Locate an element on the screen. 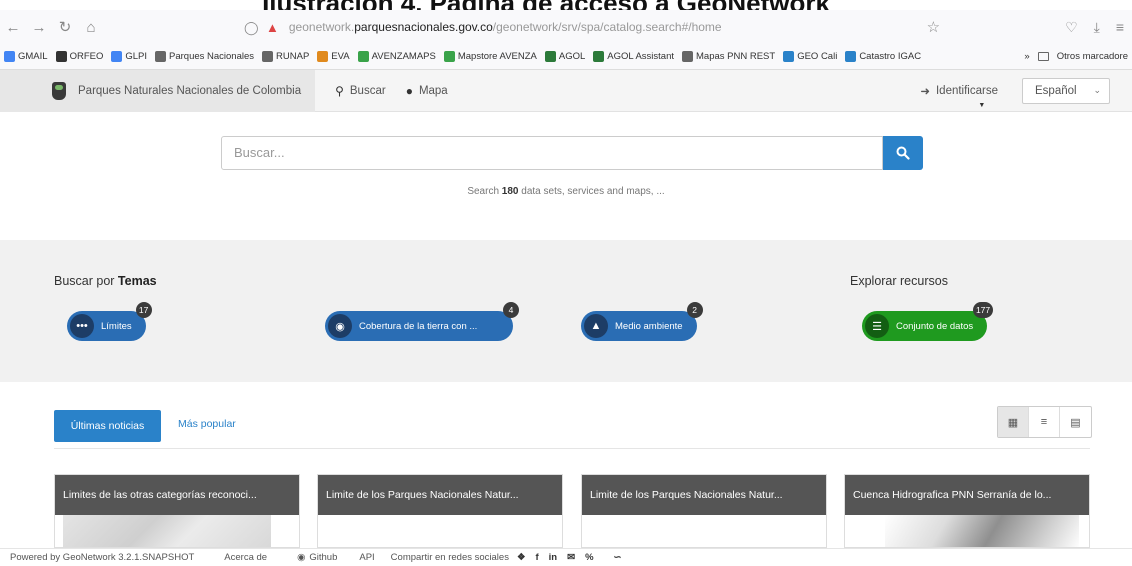  igac-icon is located at coordinates (851, 56).